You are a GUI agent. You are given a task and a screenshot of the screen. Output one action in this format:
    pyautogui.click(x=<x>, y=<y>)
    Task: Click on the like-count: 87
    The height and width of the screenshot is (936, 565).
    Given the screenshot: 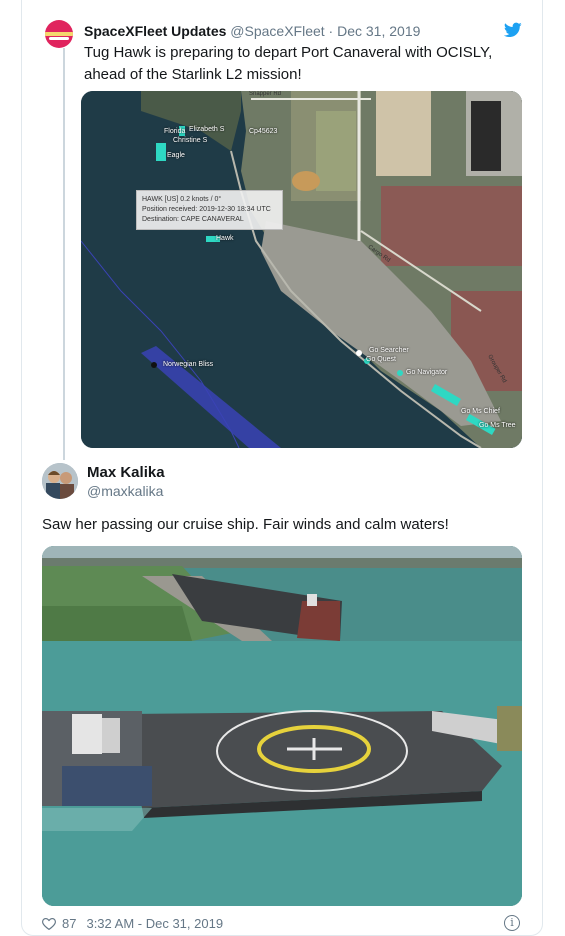 What is the action you would take?
    pyautogui.click(x=69, y=923)
    